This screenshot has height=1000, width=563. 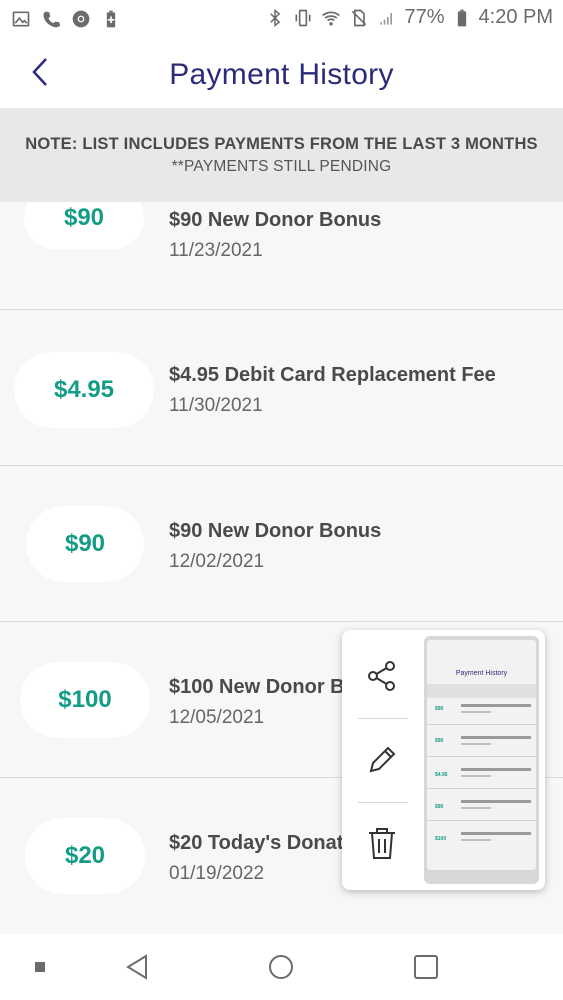 What do you see at coordinates (281, 256) in the screenshot?
I see `payment-row: $90 $90 New Donor Bonus 11/23/2021` at bounding box center [281, 256].